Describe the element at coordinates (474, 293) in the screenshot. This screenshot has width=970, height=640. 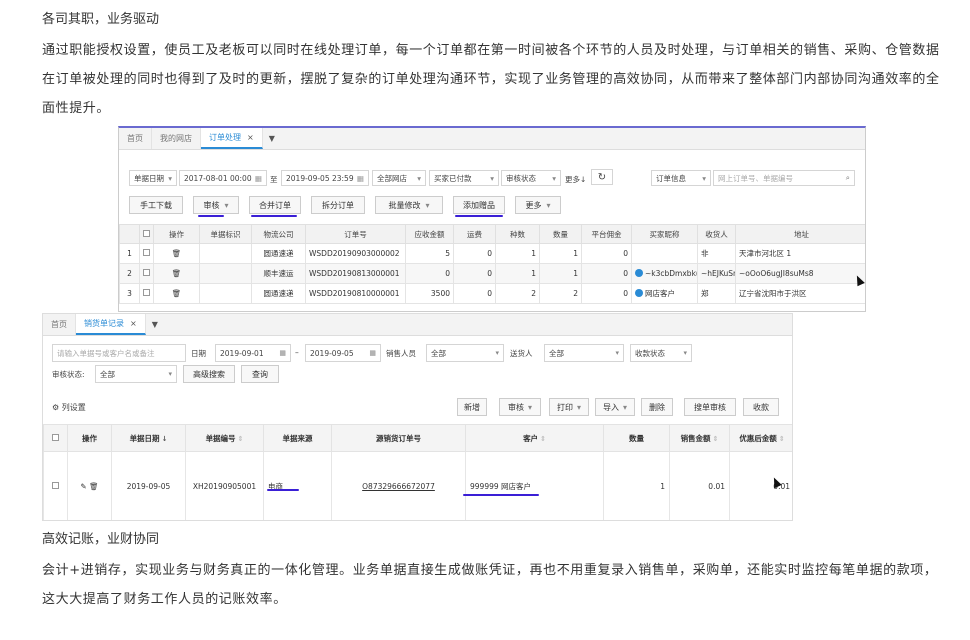
I see `freight-cell: 0` at that location.